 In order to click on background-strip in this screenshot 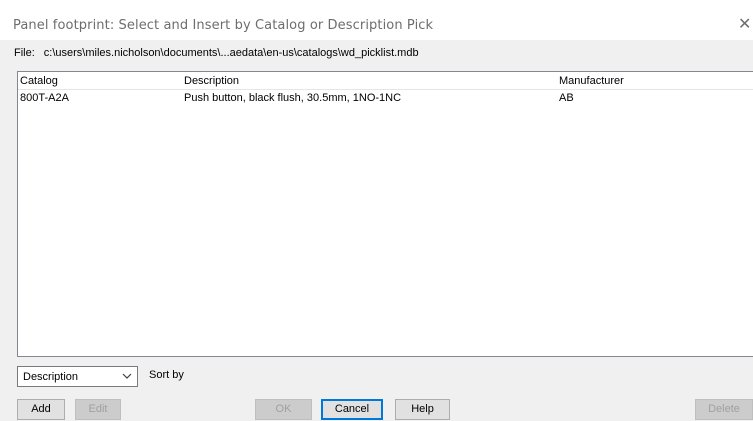, I will do `click(376, 4)`.